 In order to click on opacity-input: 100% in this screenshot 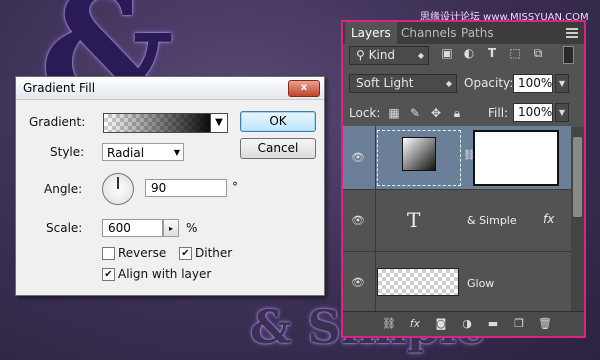, I will do `click(533, 83)`.